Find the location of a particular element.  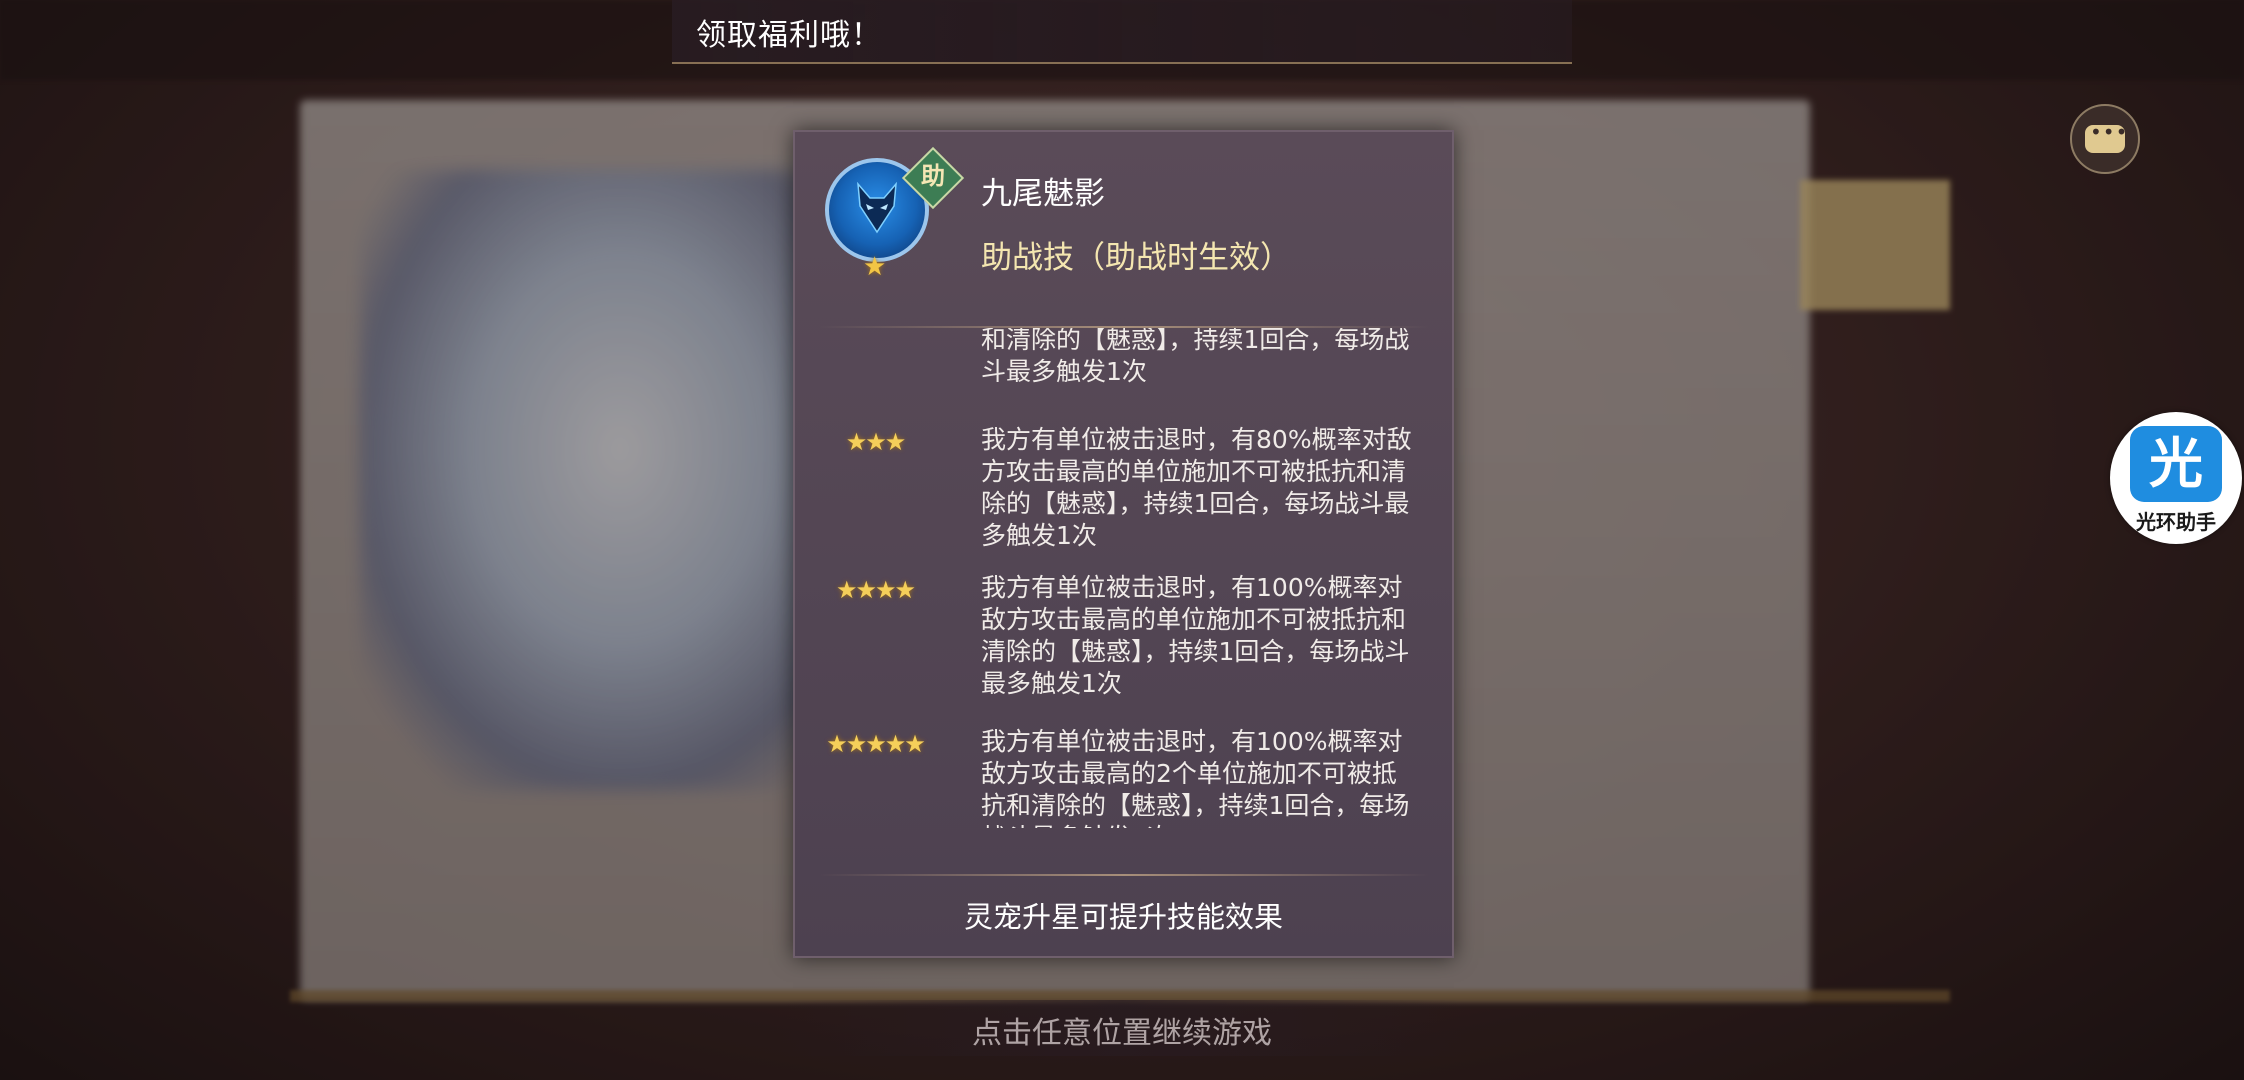

notice-text: 领取福利哦！ is located at coordinates (789, 35).